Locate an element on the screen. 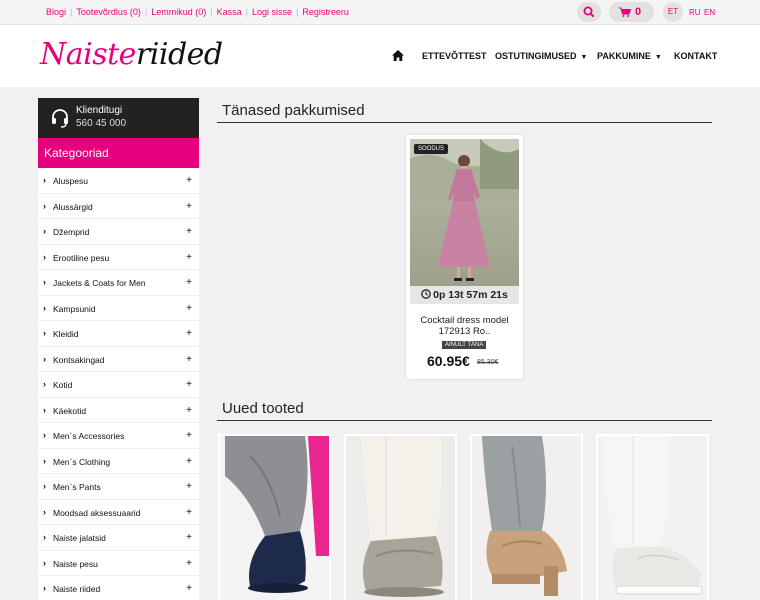 This screenshot has width=760, height=600. category-label: Aluspesu is located at coordinates (70, 181).